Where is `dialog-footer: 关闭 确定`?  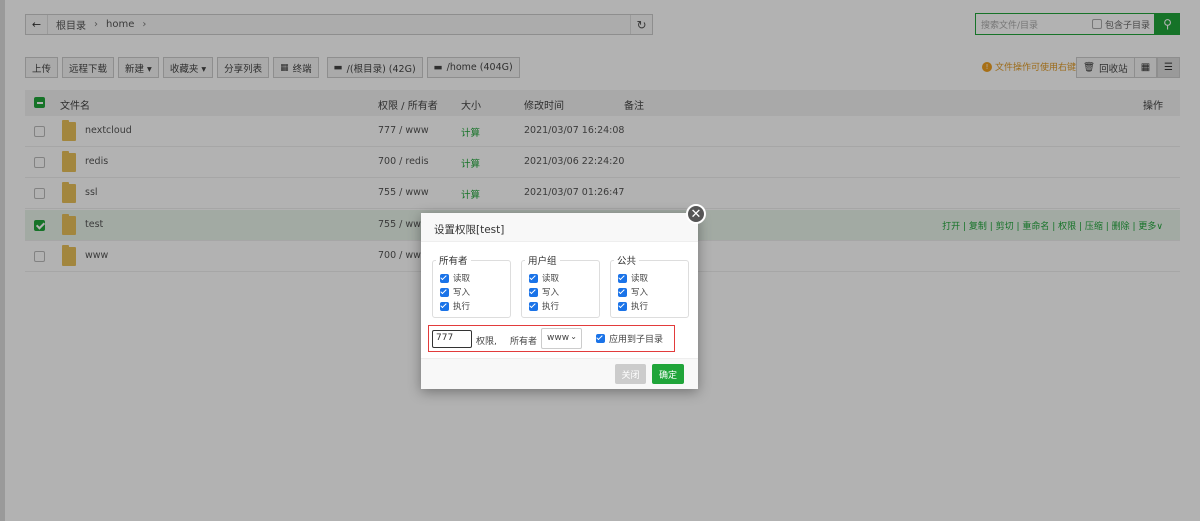 dialog-footer: 关闭 确定 is located at coordinates (559, 373).